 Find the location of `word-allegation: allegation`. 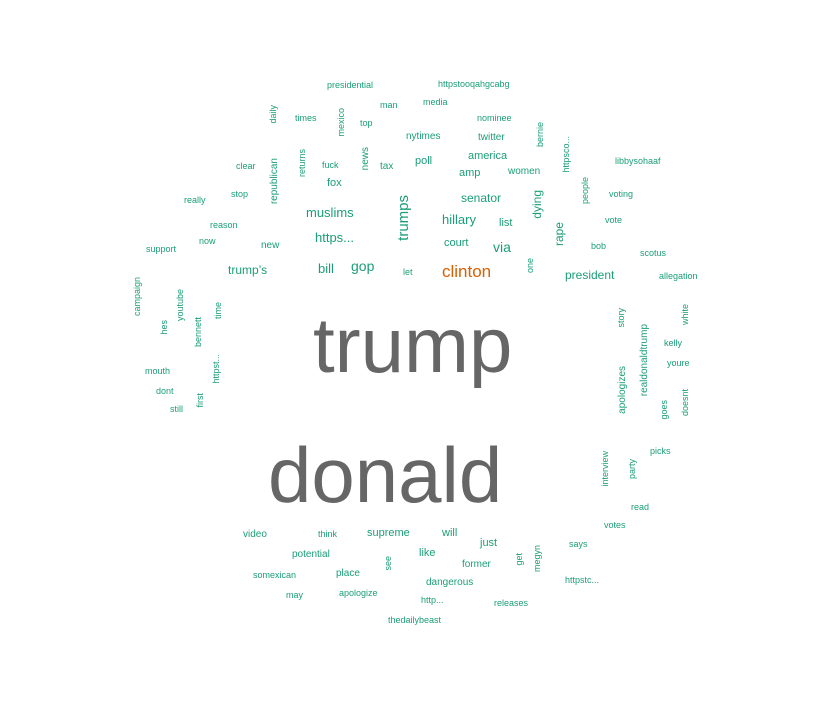

word-allegation: allegation is located at coordinates (678, 276).